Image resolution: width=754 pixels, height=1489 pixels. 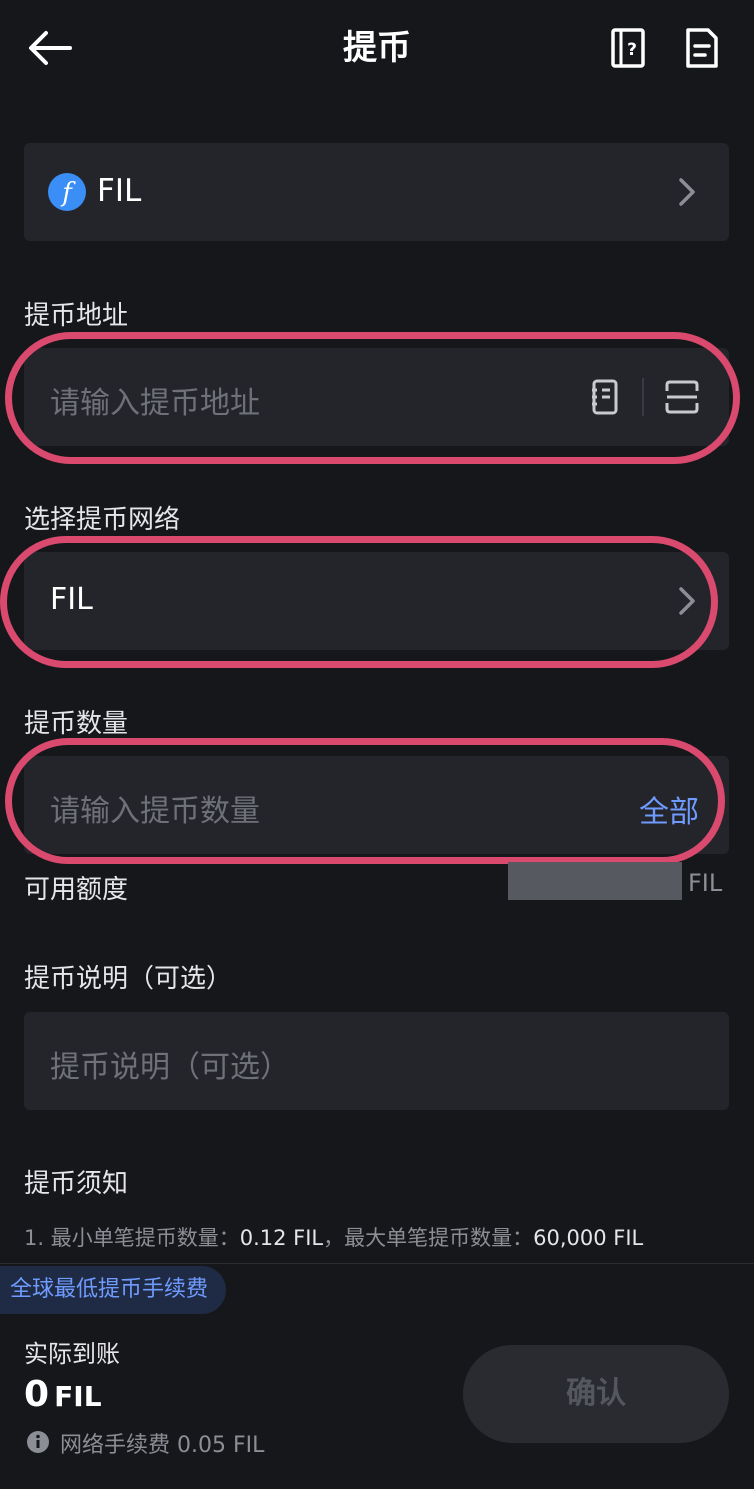 What do you see at coordinates (113, 1290) in the screenshot?
I see `promo-badge: 全球最低提币手续费` at bounding box center [113, 1290].